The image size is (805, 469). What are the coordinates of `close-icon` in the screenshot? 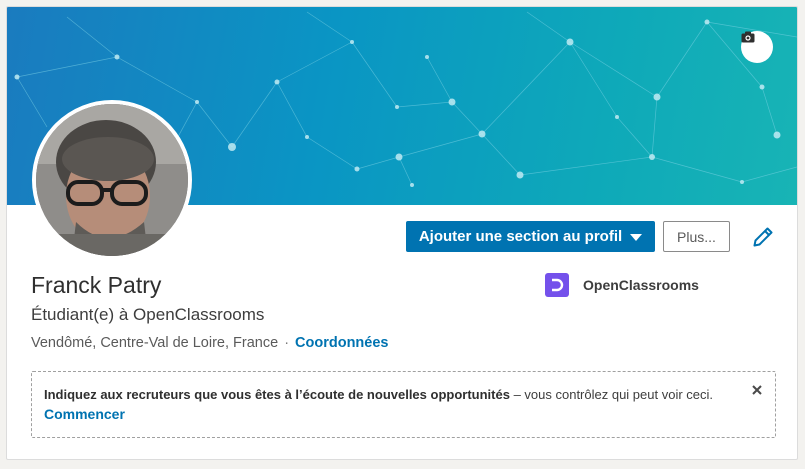 It's located at (757, 390).